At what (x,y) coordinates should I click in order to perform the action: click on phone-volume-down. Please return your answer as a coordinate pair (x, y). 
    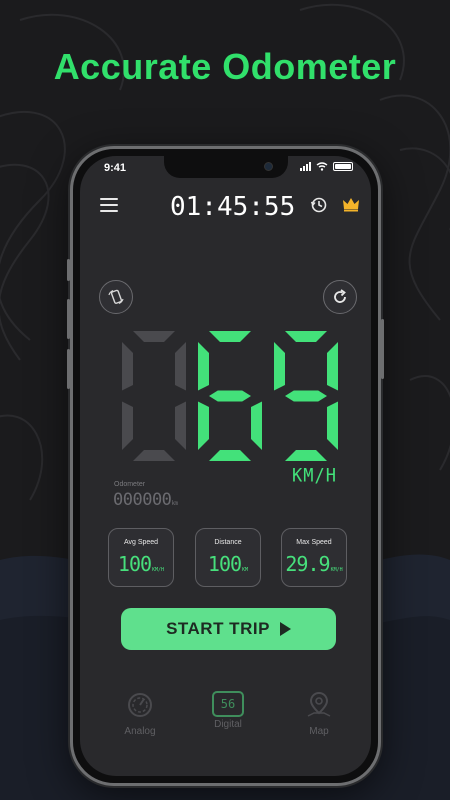
    Looking at the image, I should click on (68, 369).